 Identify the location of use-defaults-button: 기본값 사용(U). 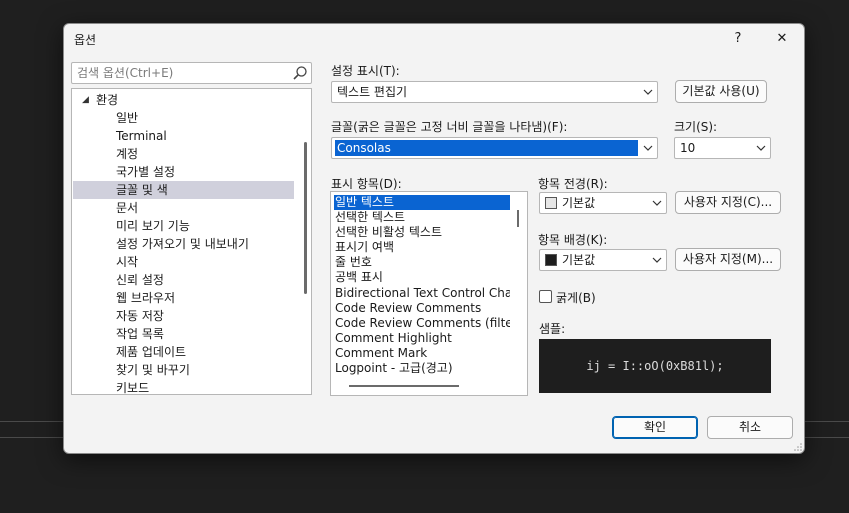
(721, 91).